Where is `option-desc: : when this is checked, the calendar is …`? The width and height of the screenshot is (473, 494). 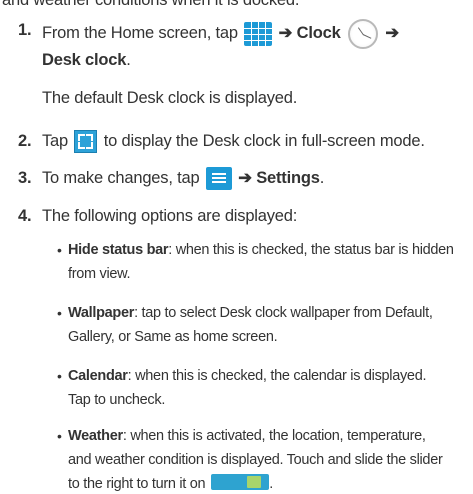 option-desc: : when this is checked, the calendar is … is located at coordinates (277, 376).